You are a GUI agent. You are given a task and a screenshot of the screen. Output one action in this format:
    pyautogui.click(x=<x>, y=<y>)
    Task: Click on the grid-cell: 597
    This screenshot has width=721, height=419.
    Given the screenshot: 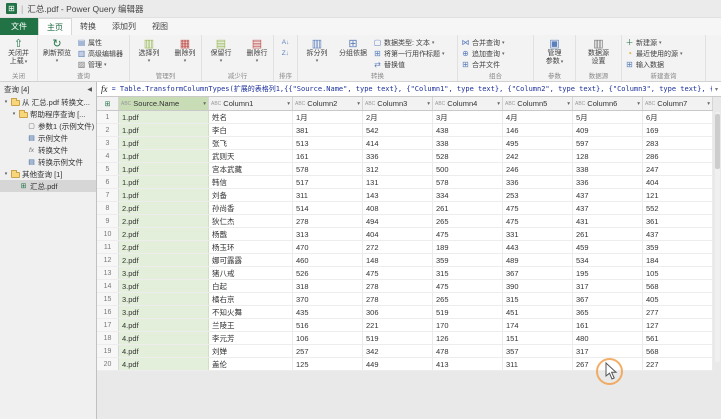 What is the action you would take?
    pyautogui.click(x=608, y=143)
    